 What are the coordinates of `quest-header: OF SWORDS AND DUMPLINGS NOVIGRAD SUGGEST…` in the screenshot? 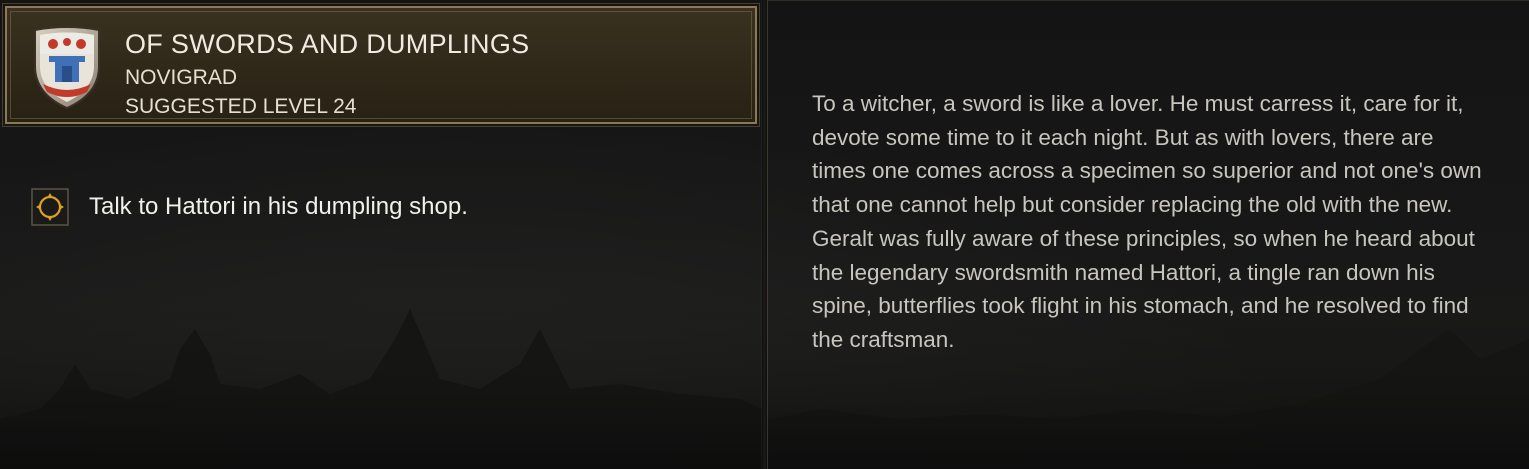 It's located at (381, 65).